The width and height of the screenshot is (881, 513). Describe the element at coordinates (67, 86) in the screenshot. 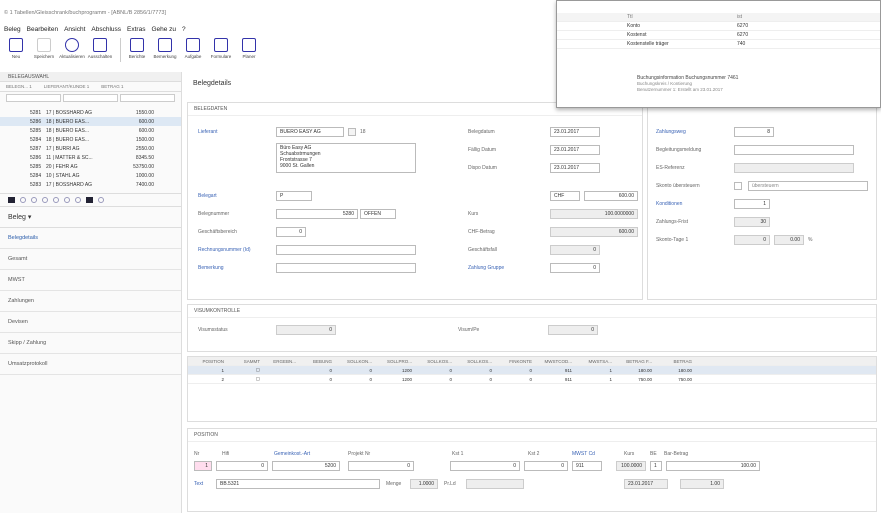

I see `col-lieferant: LIEFERANT/KUNDE 1` at that location.